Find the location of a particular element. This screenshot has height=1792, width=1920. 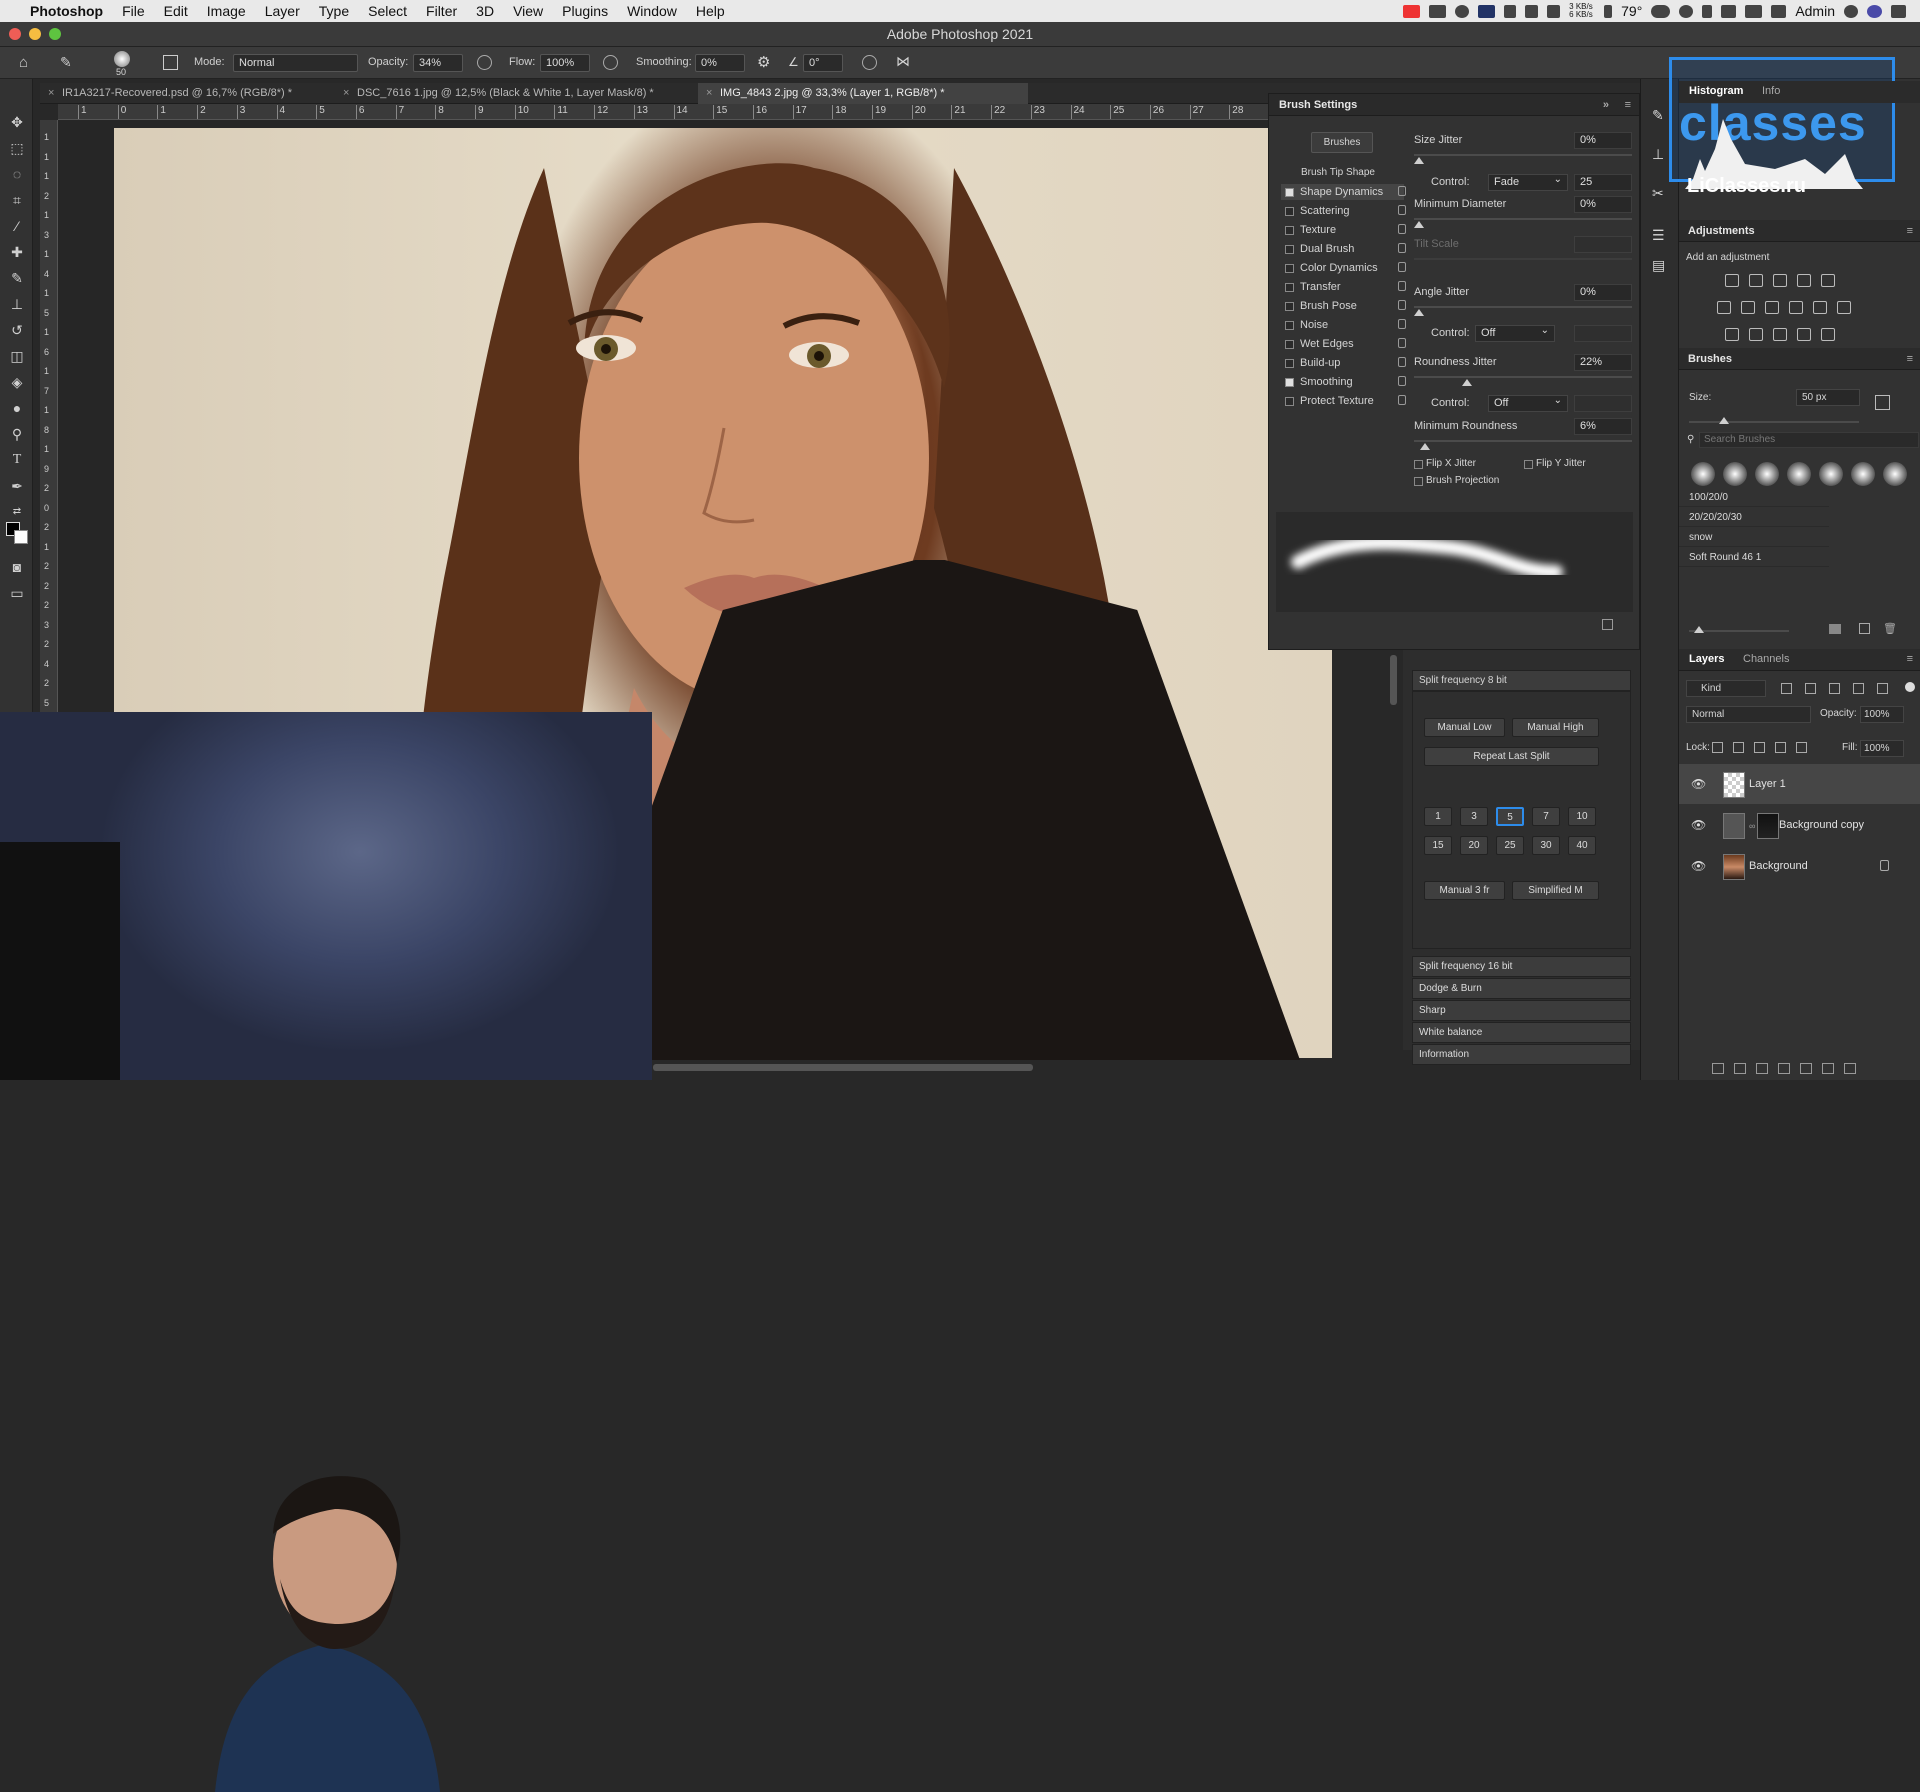

close-window-button is located at coordinates (15, 34).